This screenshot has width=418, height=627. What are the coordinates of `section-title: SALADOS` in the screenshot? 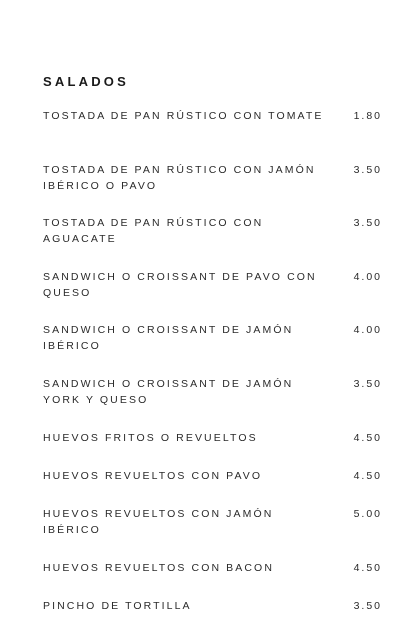 It's located at (86, 81).